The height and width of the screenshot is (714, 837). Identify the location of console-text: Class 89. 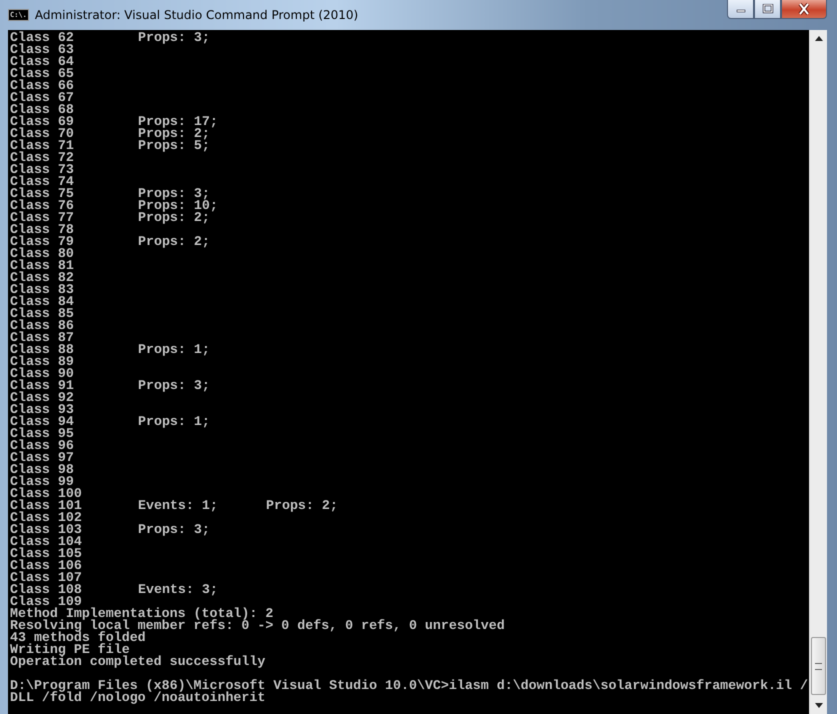
(42, 362).